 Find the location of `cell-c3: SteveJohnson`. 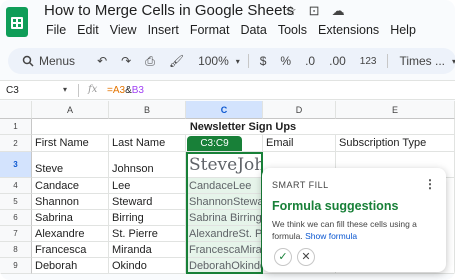

cell-c3: SteveJohnson is located at coordinates (224, 165).